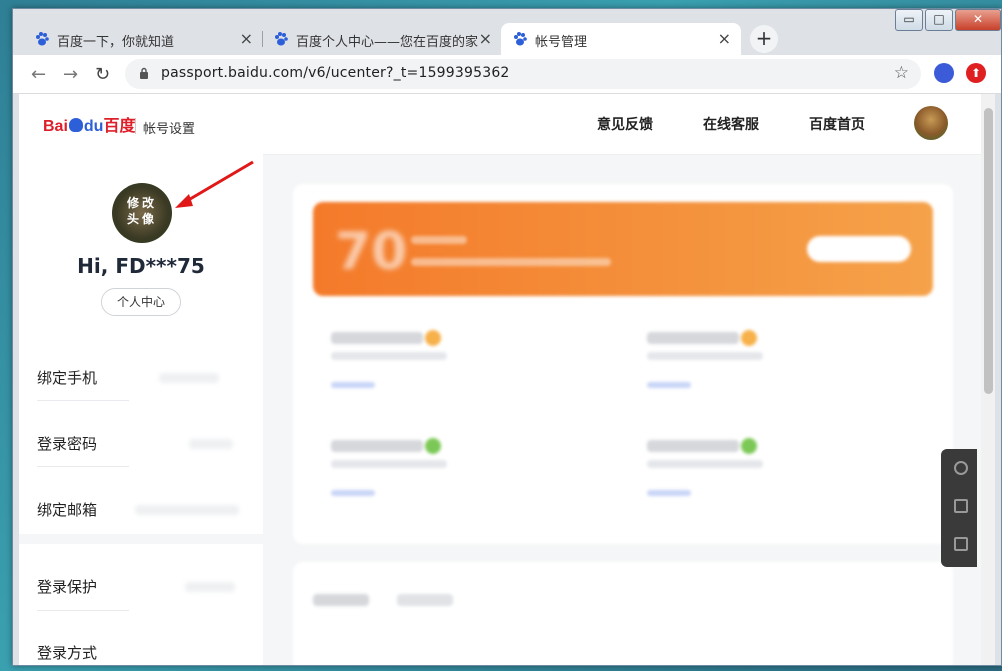 The height and width of the screenshot is (671, 1002). I want to click on online-service-link: 在线客服, so click(731, 124).